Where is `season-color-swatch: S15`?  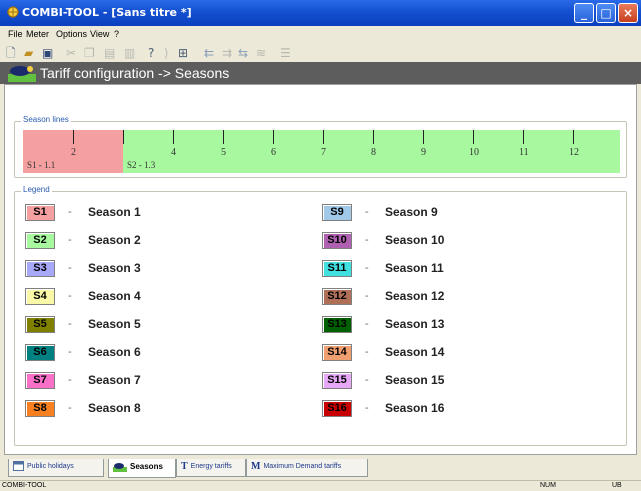
season-color-swatch: S15 is located at coordinates (337, 380).